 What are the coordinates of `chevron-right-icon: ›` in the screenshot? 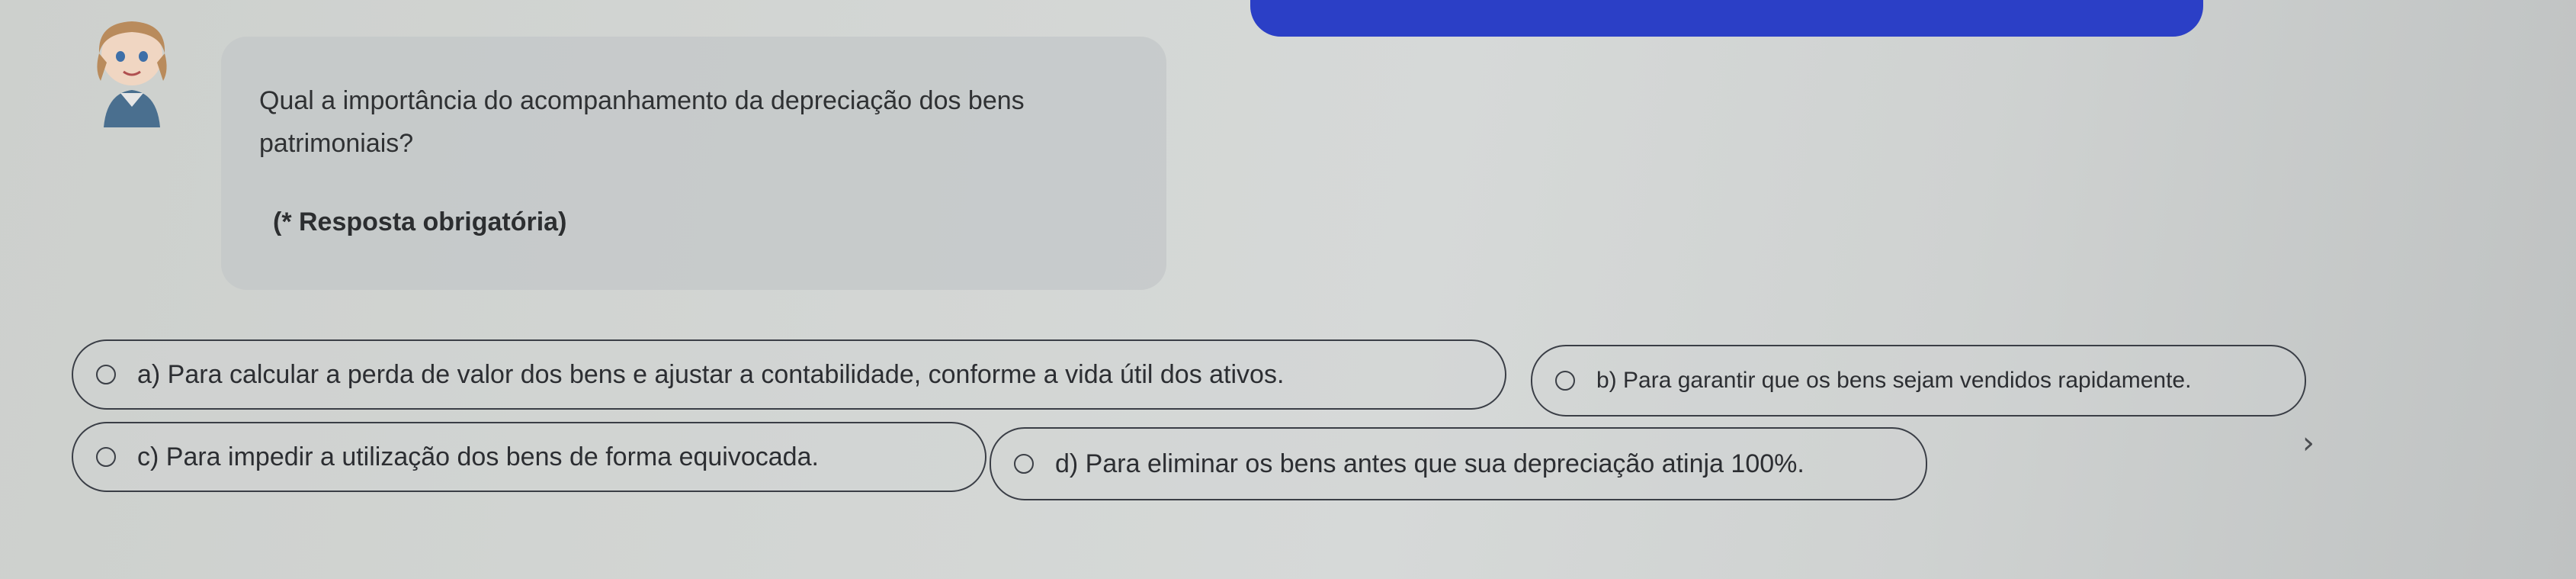 It's located at (2308, 443).